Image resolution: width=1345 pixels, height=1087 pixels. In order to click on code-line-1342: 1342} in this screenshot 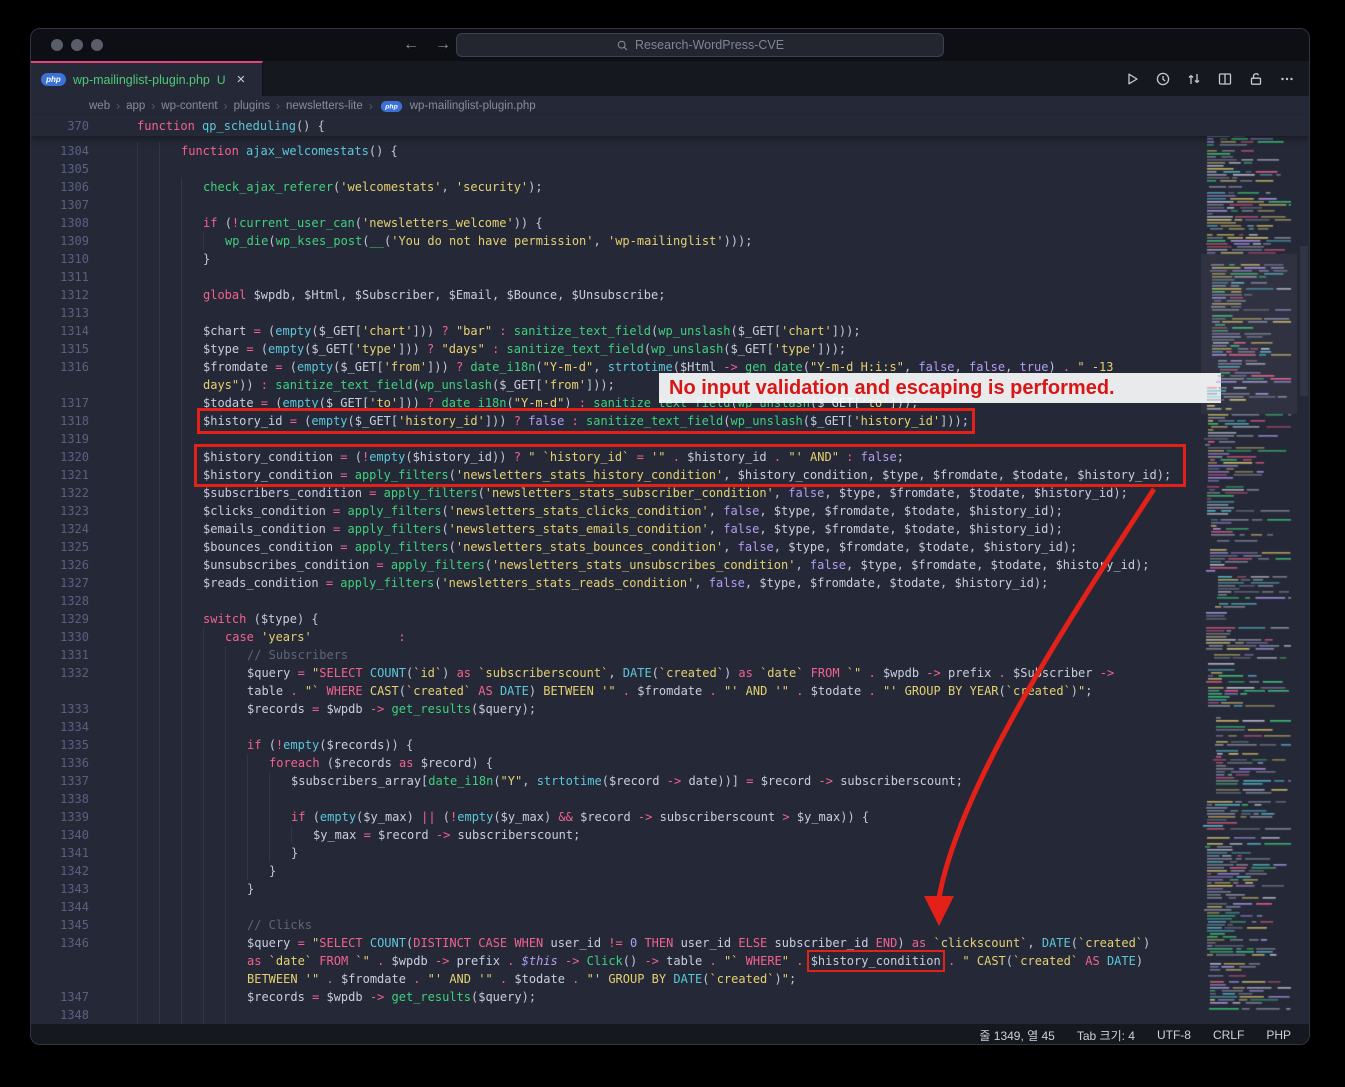, I will do `click(670, 871)`.